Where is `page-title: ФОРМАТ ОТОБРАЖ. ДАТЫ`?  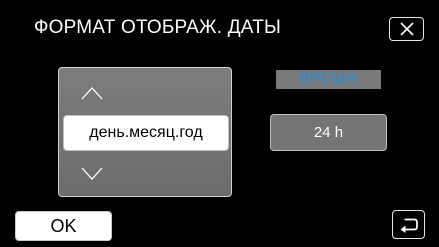
page-title: ФОРМАТ ОТОБРАЖ. ДАТЫ is located at coordinates (158, 27).